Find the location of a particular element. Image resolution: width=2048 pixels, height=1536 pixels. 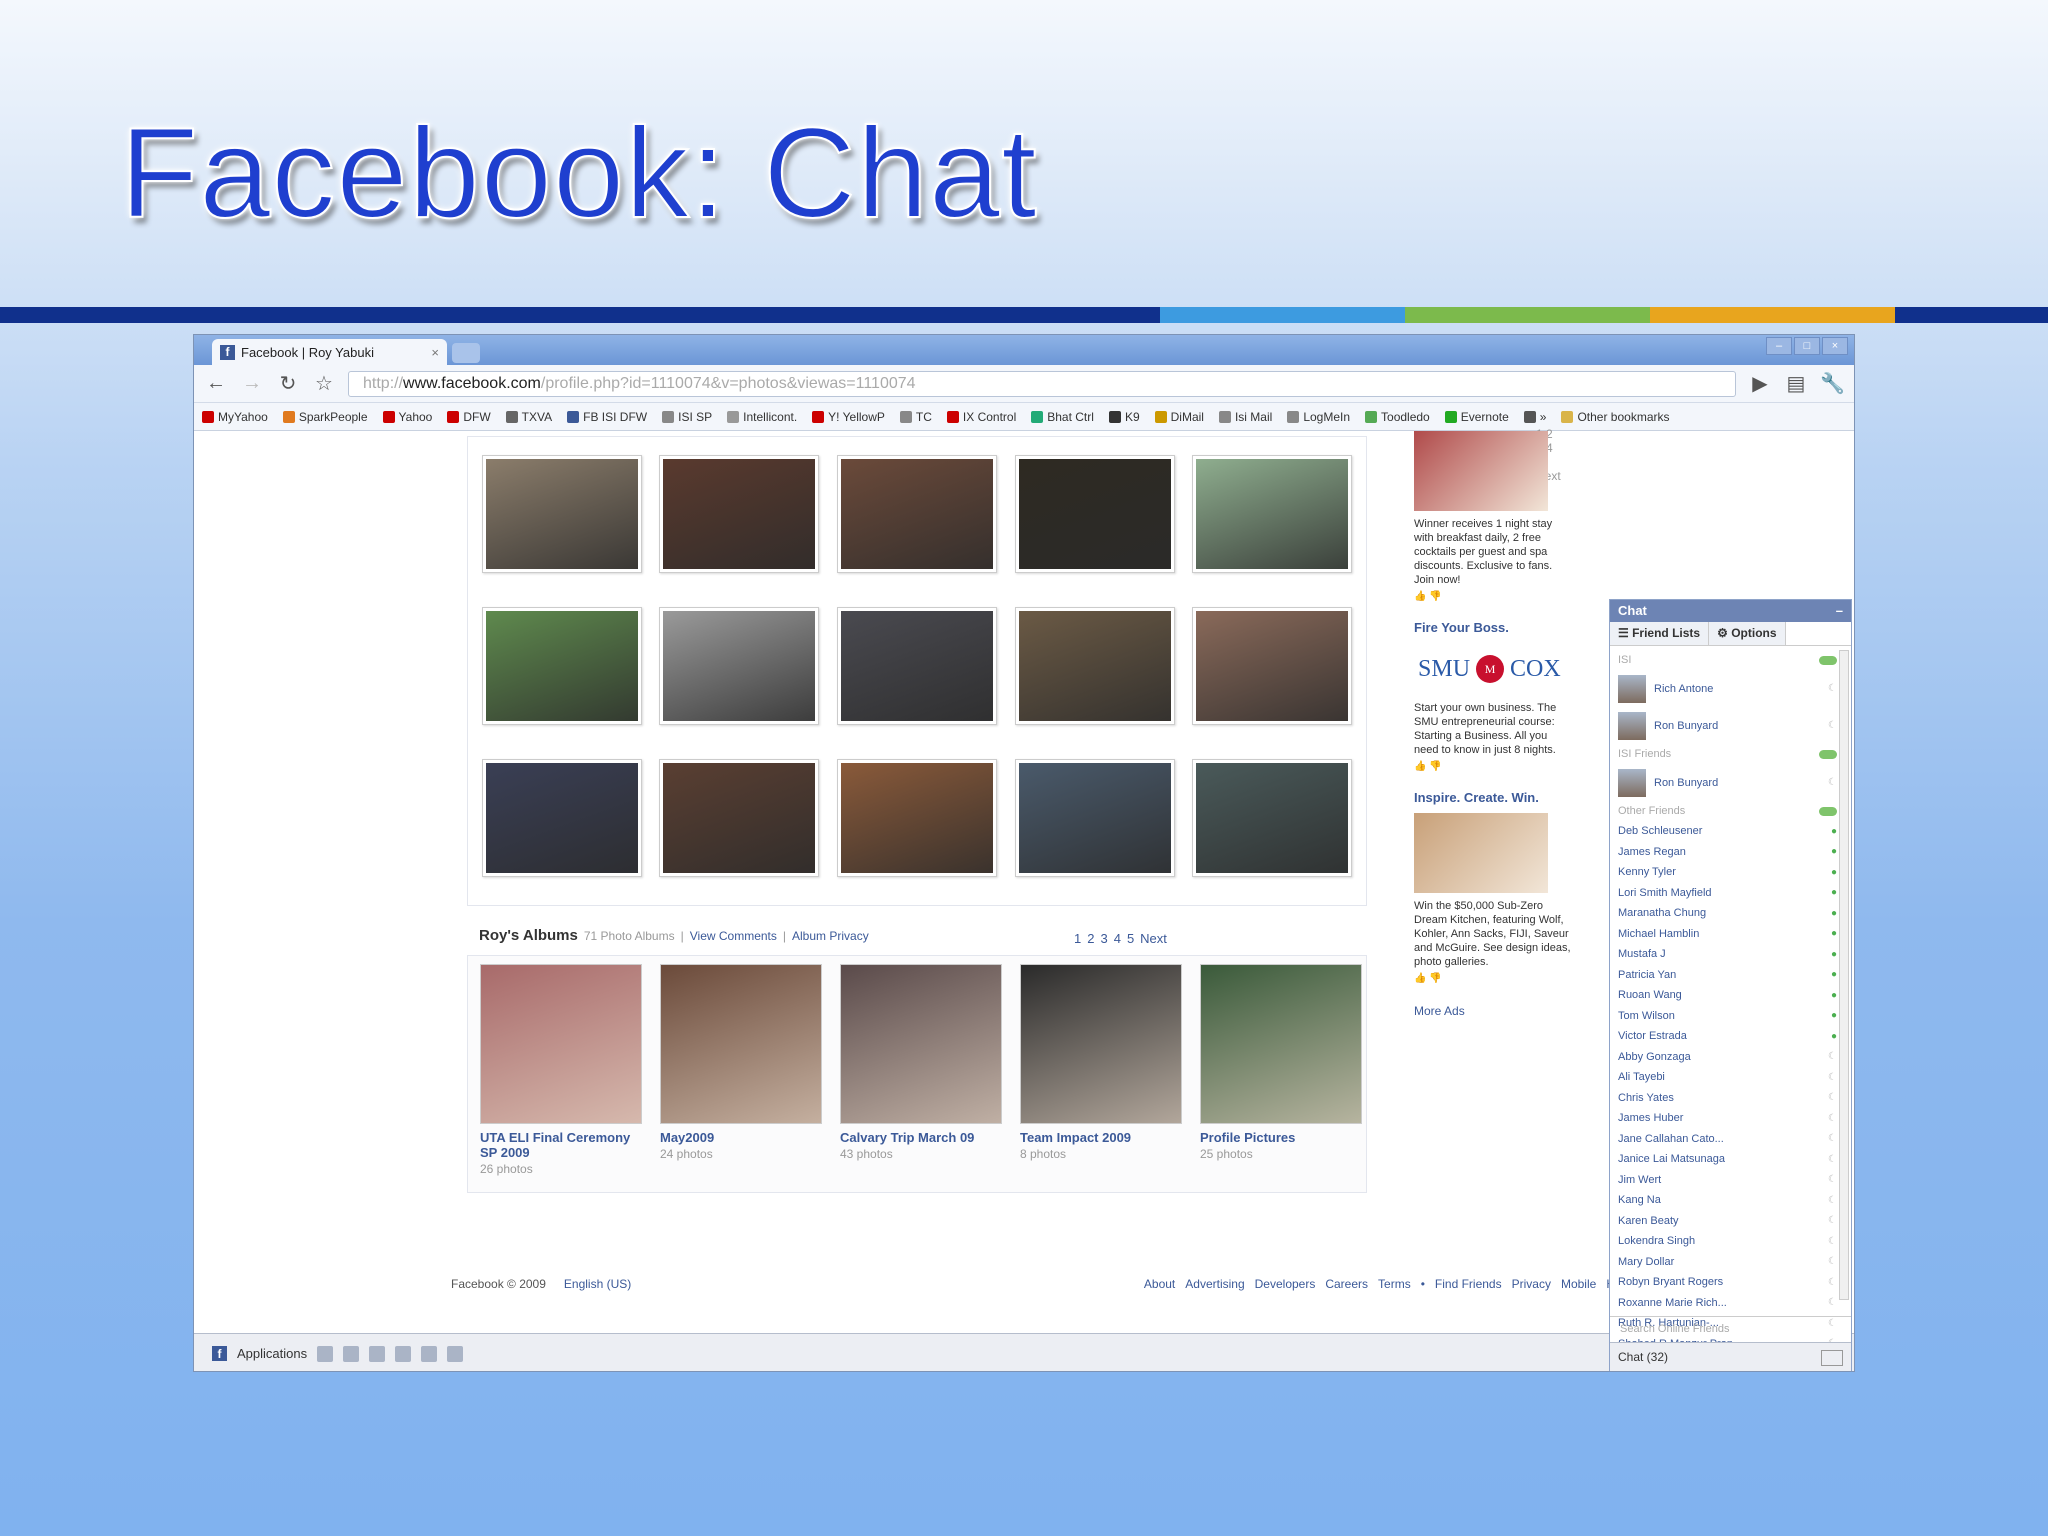

bookmark-item: DFW is located at coordinates (469, 417).